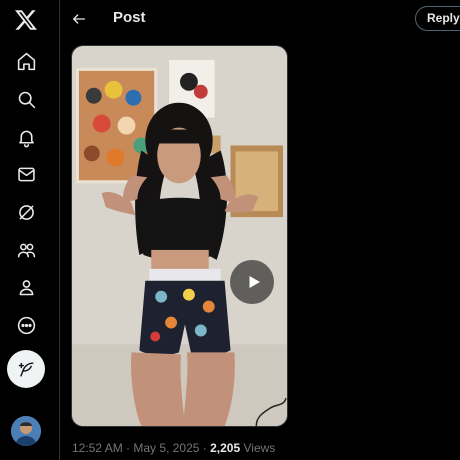  I want to click on sidebar-nav, so click(26, 230).